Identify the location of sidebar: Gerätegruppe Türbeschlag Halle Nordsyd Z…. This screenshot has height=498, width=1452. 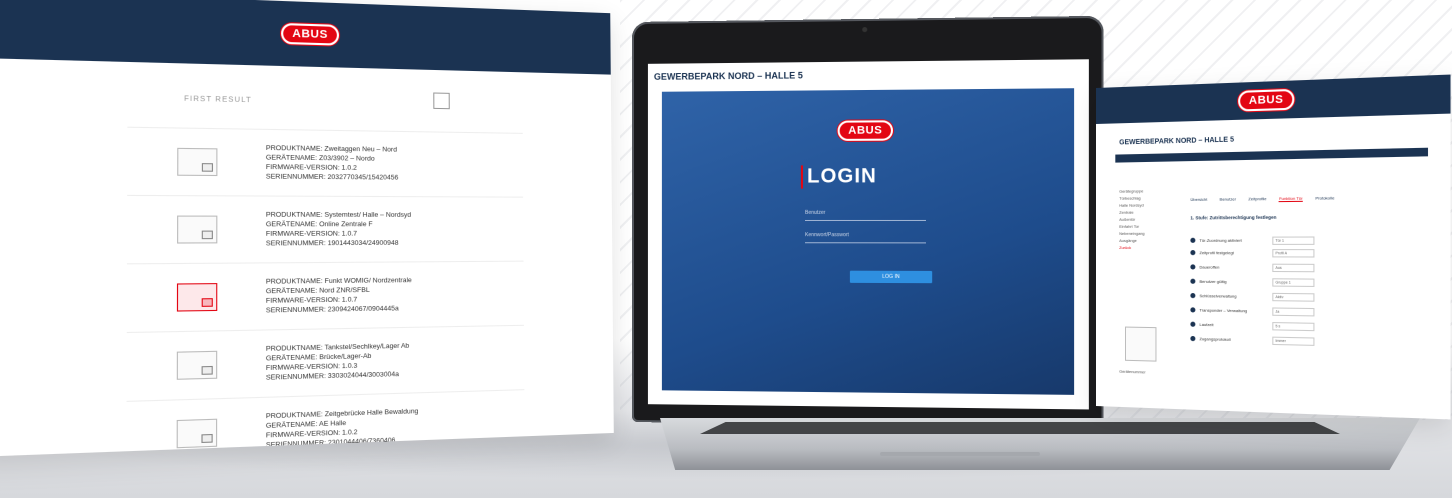
(1148, 219).